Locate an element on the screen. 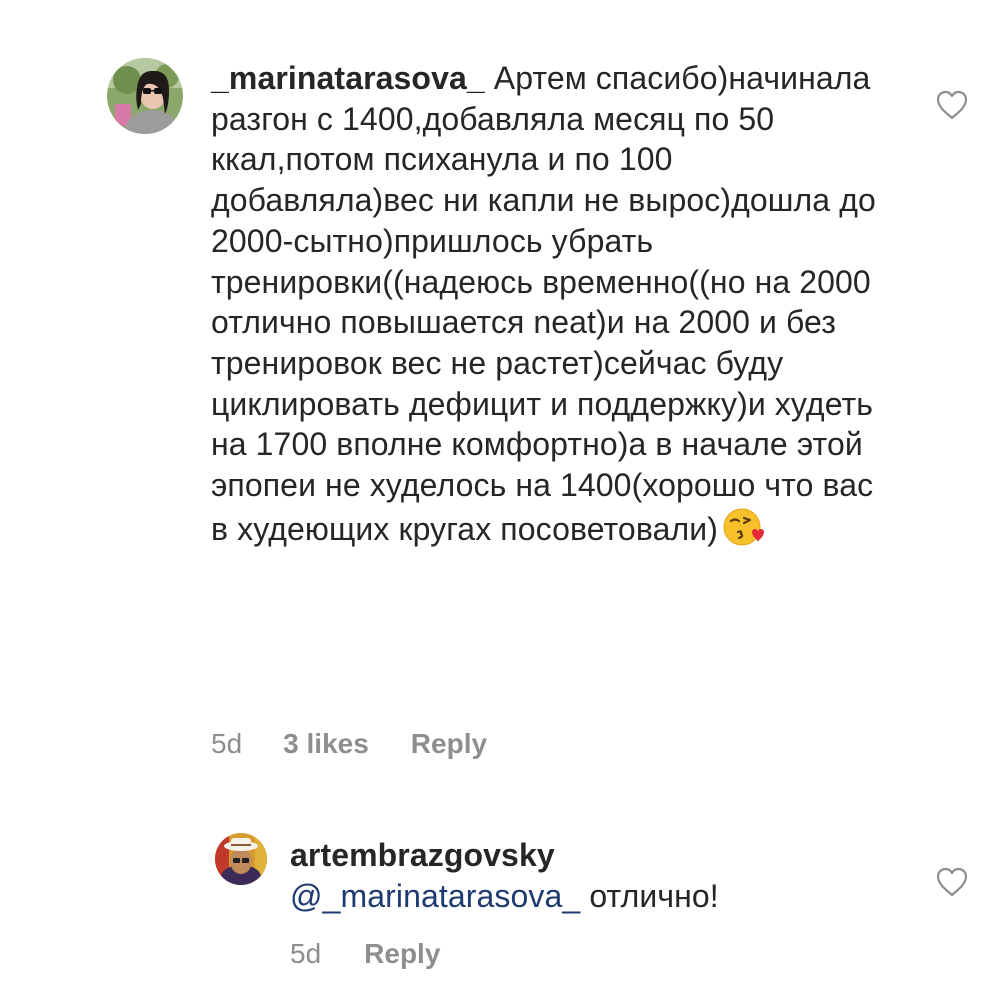  comment-likes: 3 likes is located at coordinates (326, 744).